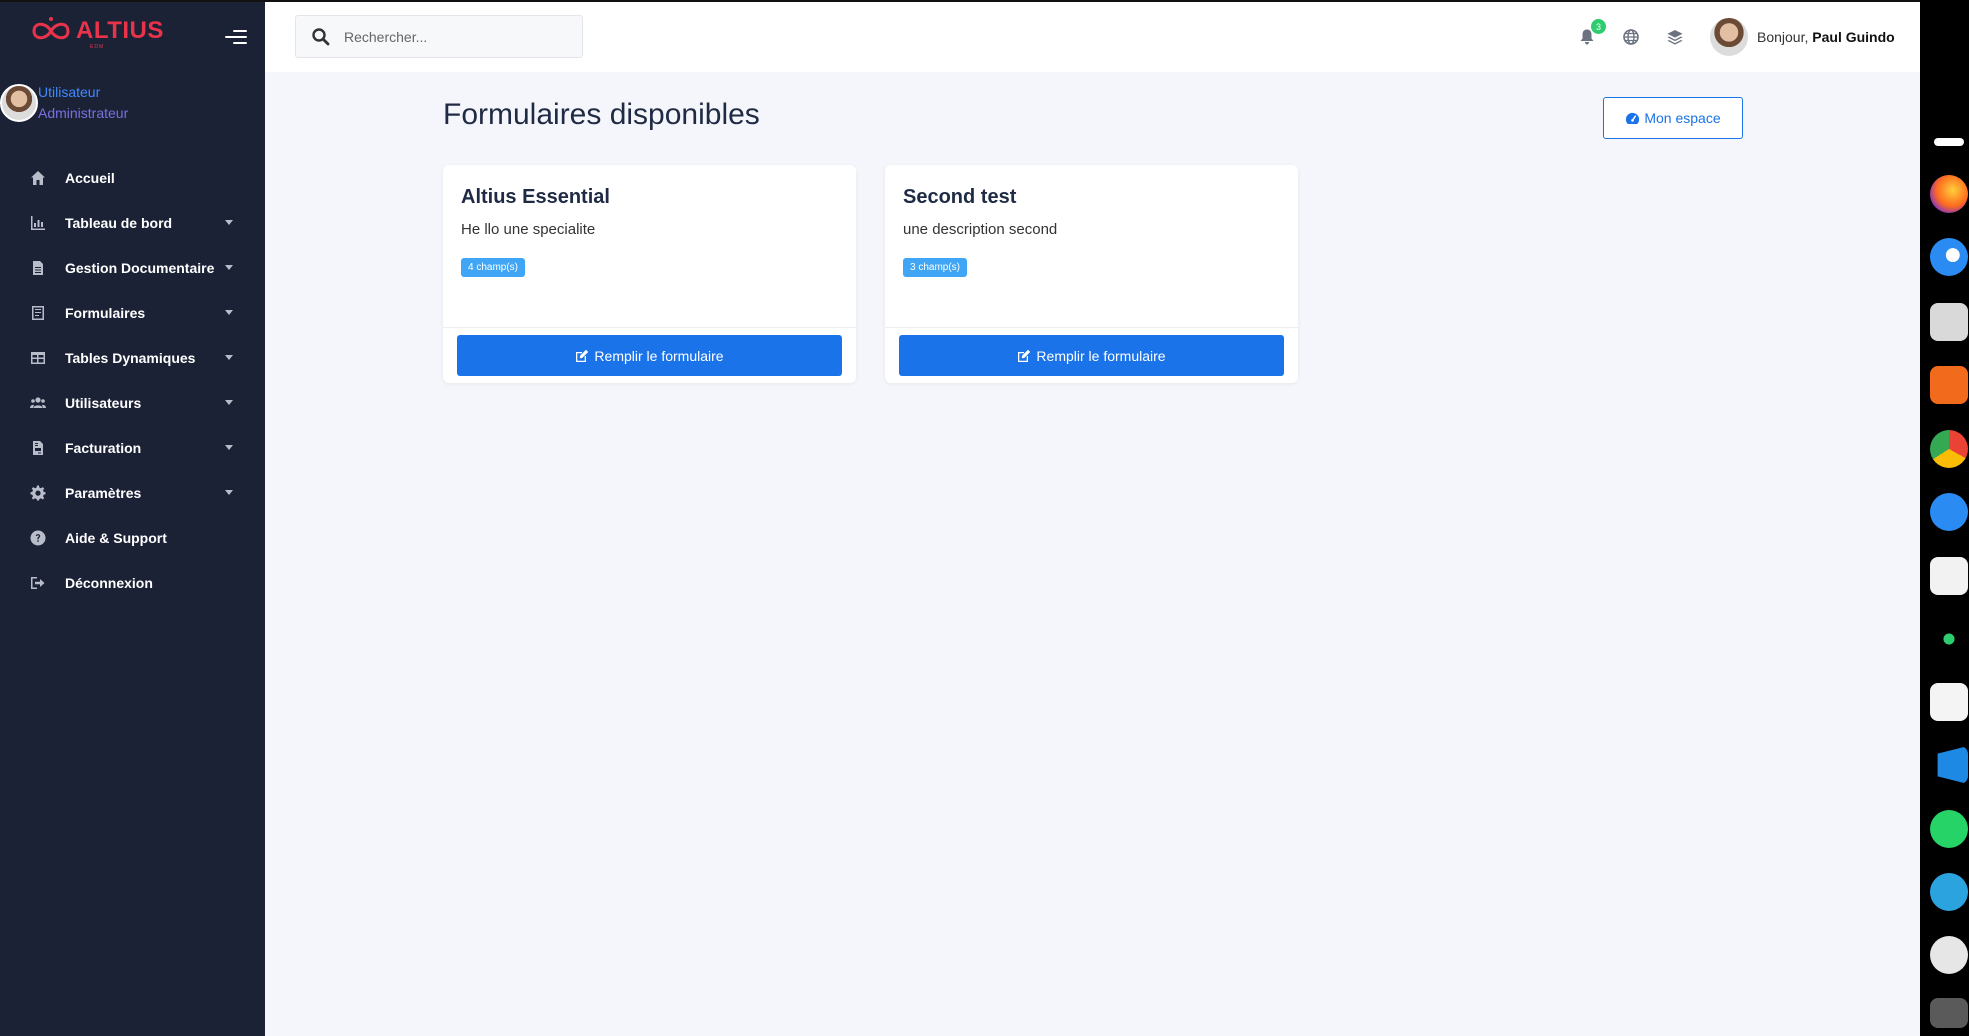  I want to click on form-card-description: une description second, so click(980, 229).